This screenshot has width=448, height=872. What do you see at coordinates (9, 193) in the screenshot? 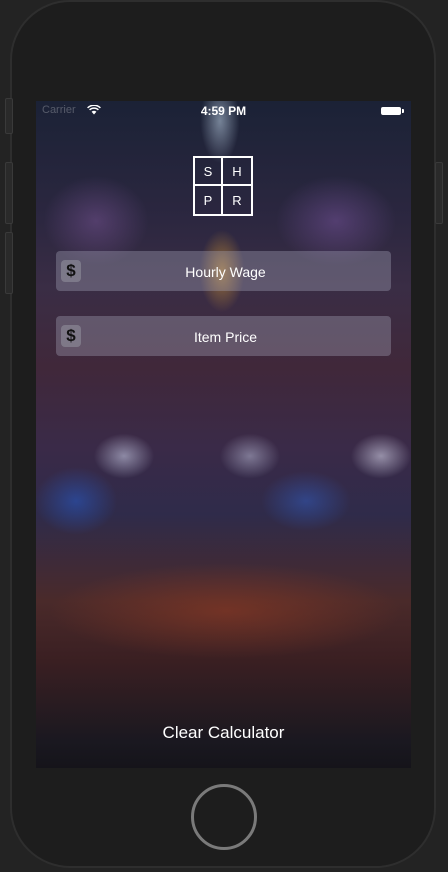
I see `volume-up-button` at bounding box center [9, 193].